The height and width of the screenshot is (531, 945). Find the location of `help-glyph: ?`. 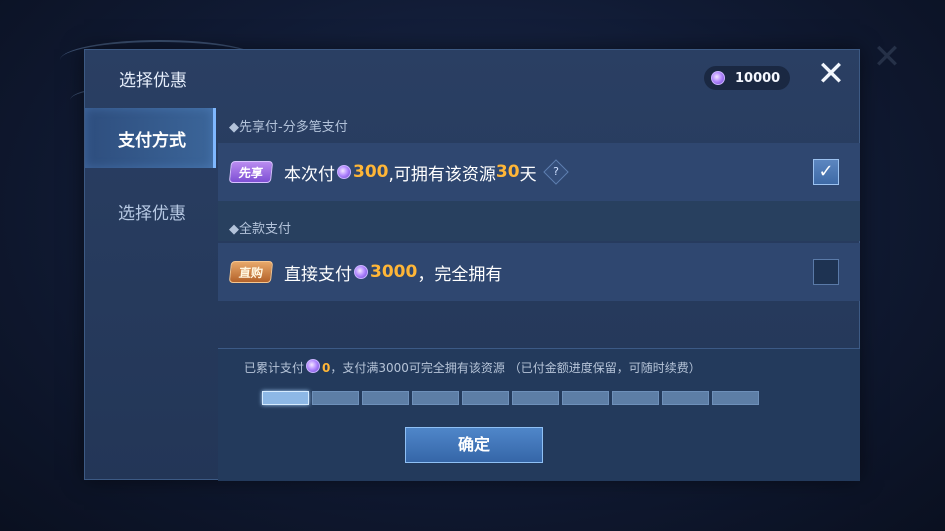

help-glyph: ? is located at coordinates (555, 171).